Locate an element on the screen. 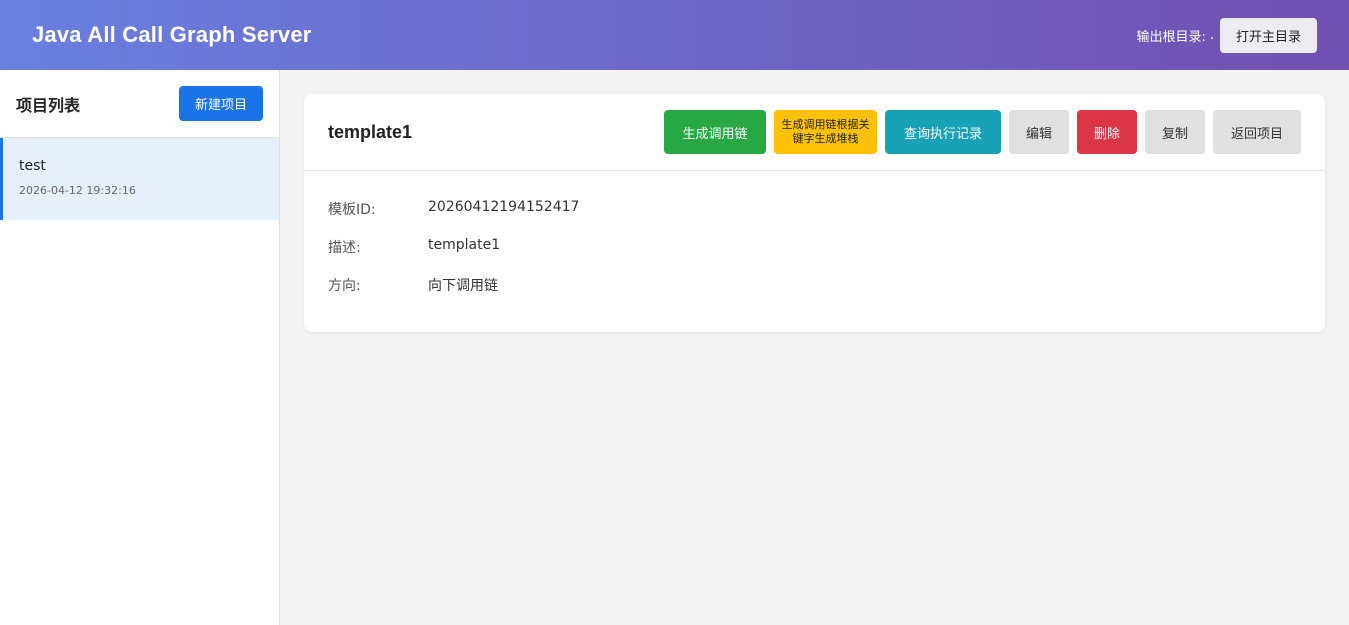 The height and width of the screenshot is (625, 1349). output-root-label: 输出根目录: is located at coordinates (1171, 37).